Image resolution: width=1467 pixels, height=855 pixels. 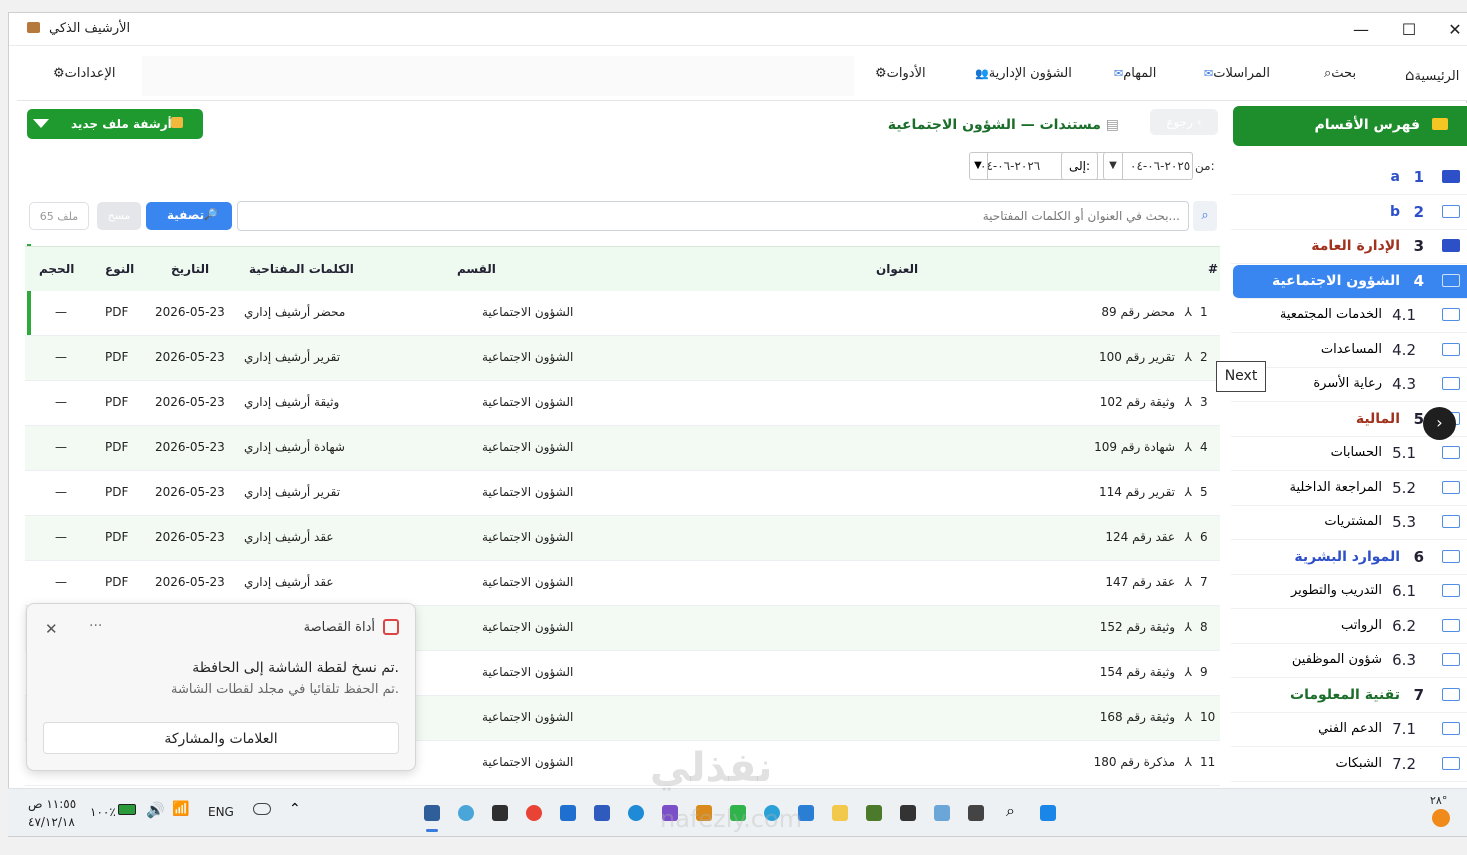 I want to click on close-button: ✕, so click(x=1450, y=30).